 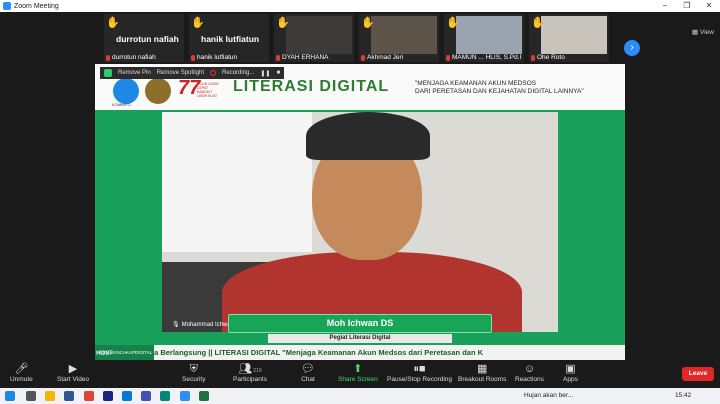 What do you see at coordinates (73, 369) in the screenshot?
I see `video-off-icon: ▶` at bounding box center [73, 369].